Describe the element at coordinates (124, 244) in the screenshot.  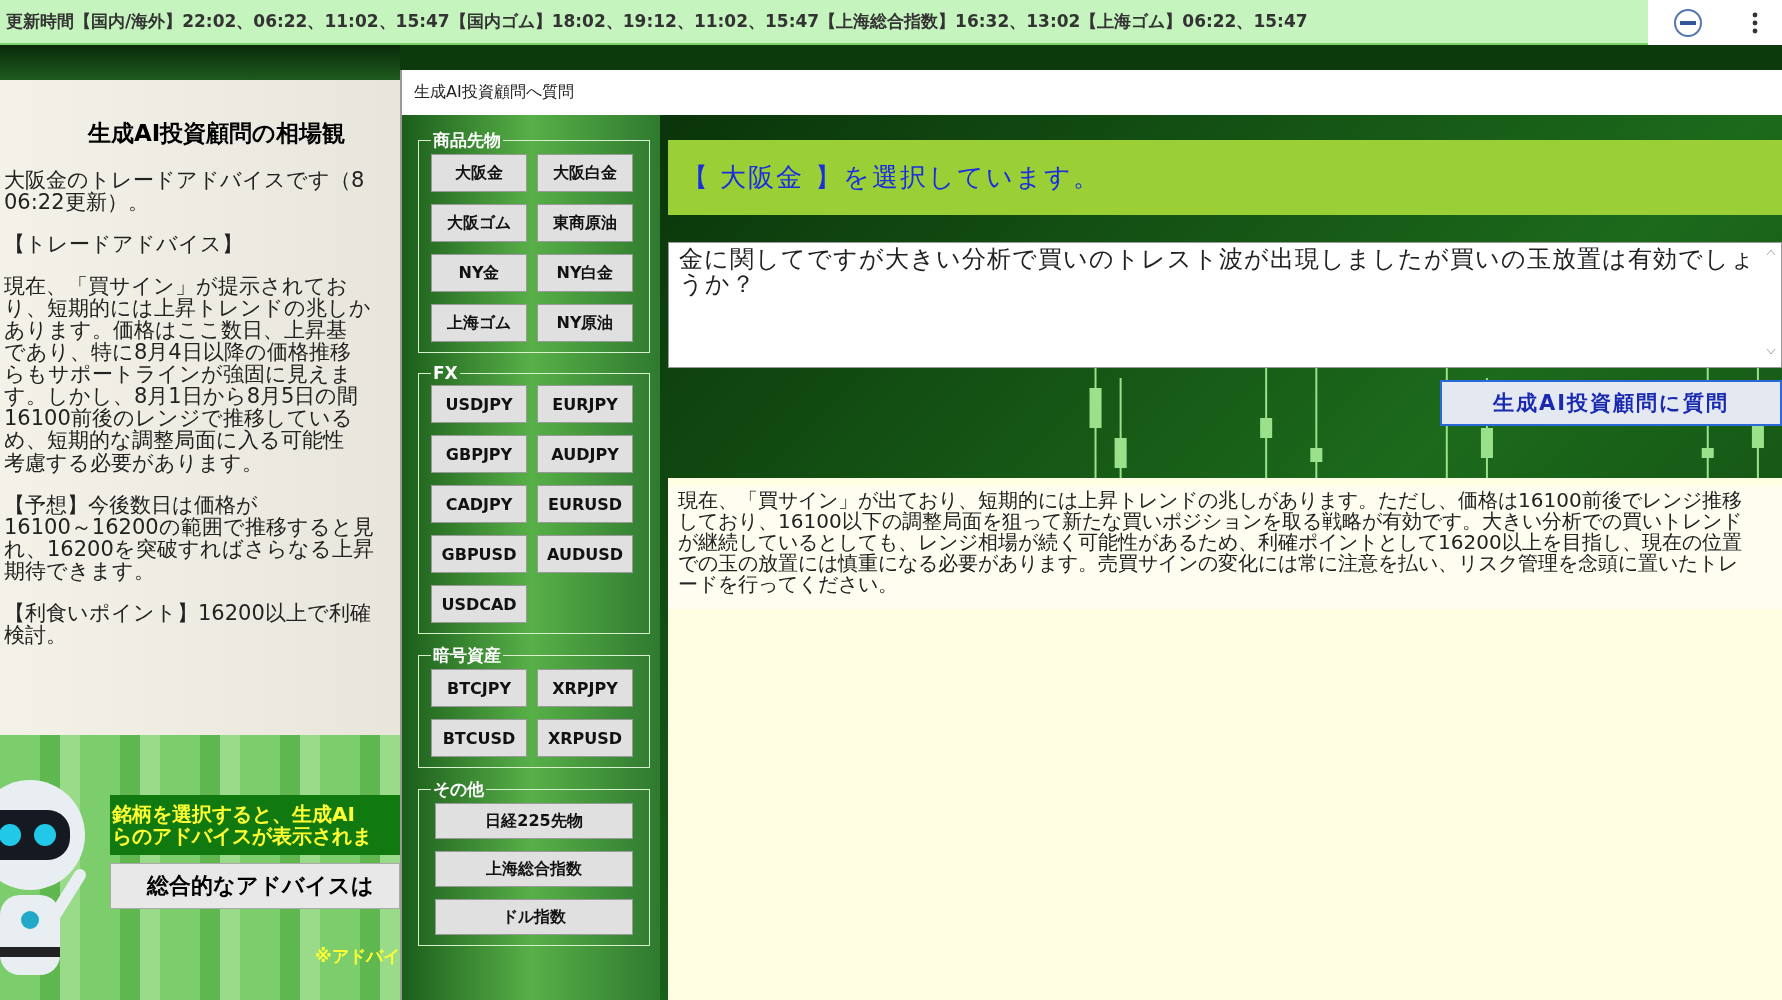
I see `advice-text-line: 【トレードアドバイス】` at that location.